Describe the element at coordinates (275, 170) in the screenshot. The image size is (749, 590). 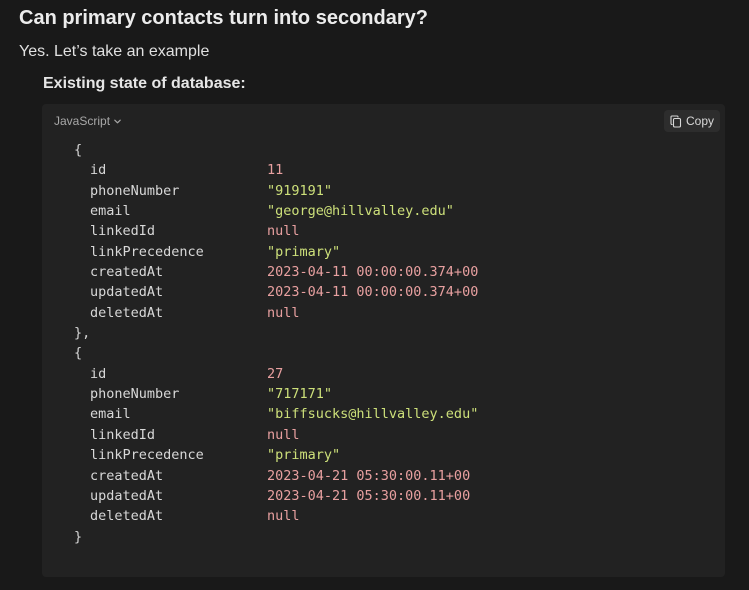
I see `code-value: 11` at that location.